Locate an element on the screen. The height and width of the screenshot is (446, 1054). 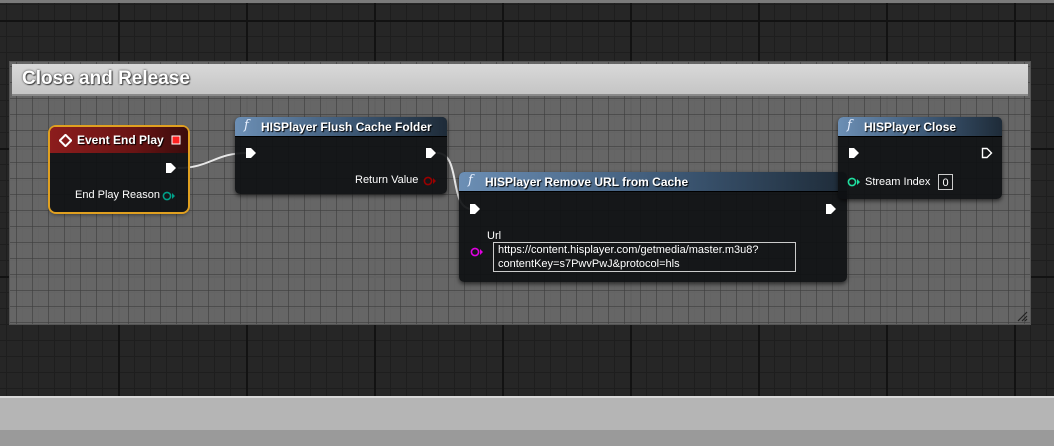
remove-url-header: f HISPlayer Remove URL from Cache is located at coordinates (653, 182).